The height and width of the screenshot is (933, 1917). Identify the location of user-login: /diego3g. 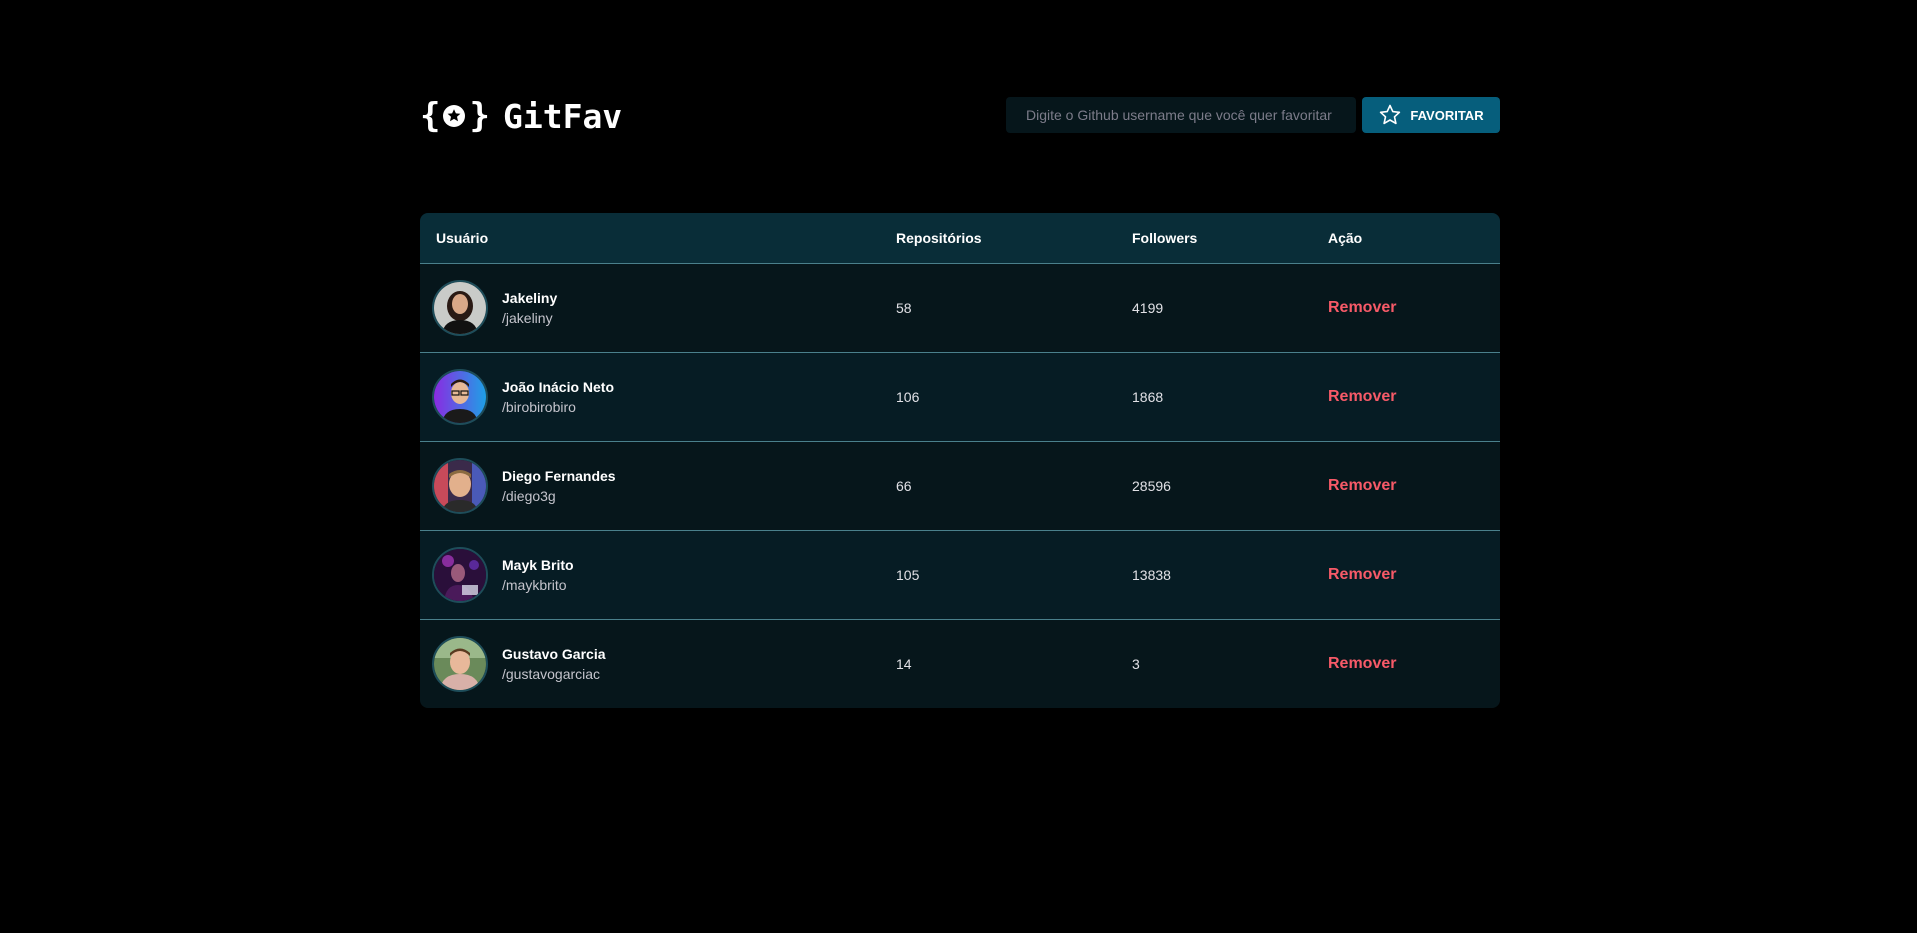
(529, 495).